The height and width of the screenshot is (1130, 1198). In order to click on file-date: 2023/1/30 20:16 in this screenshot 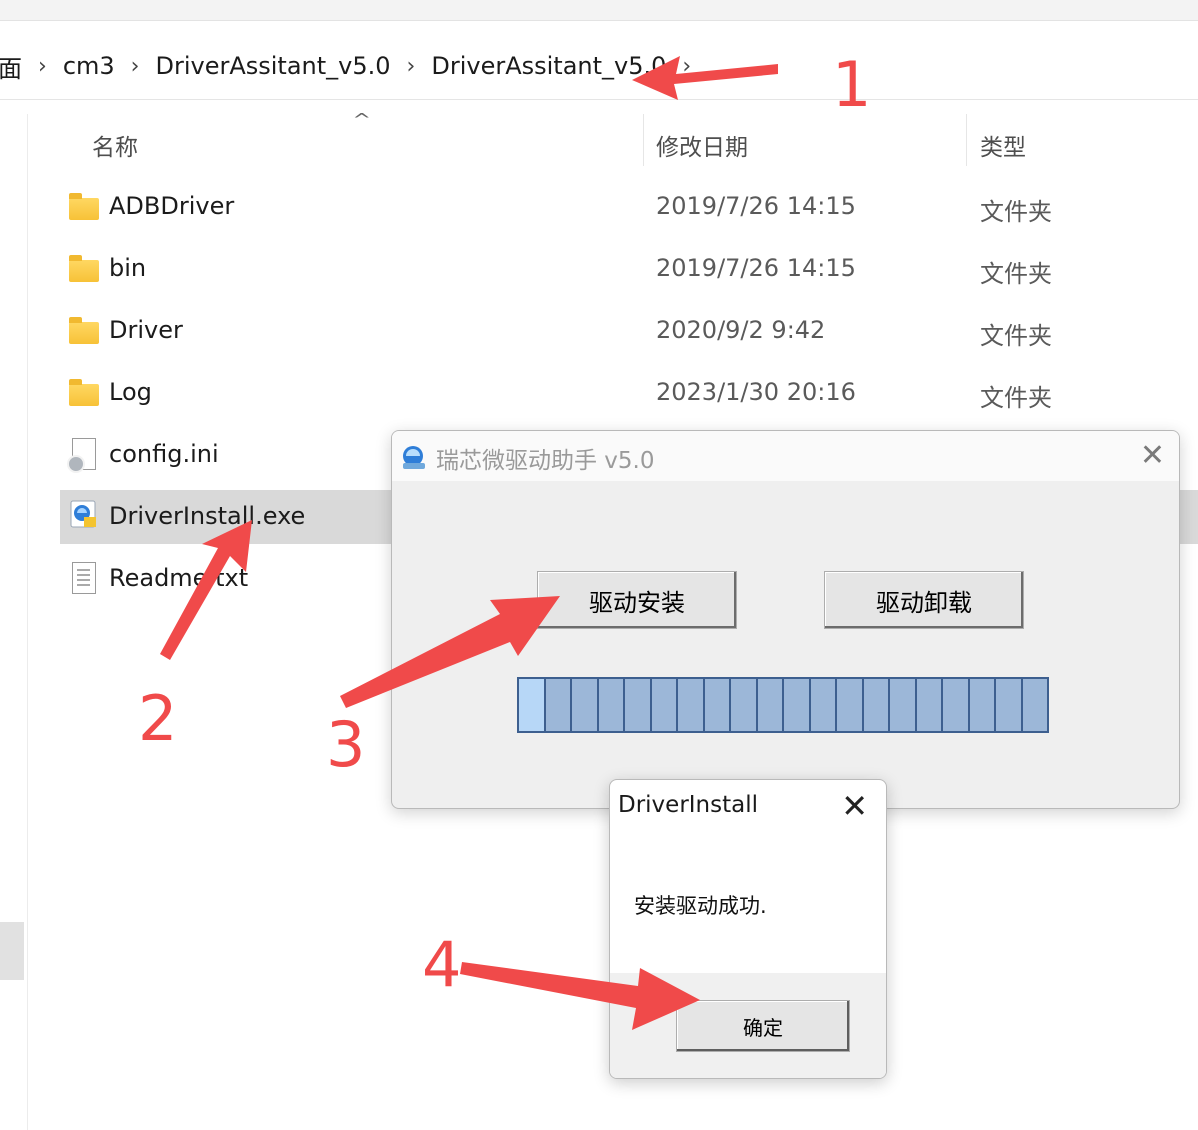, I will do `click(756, 392)`.